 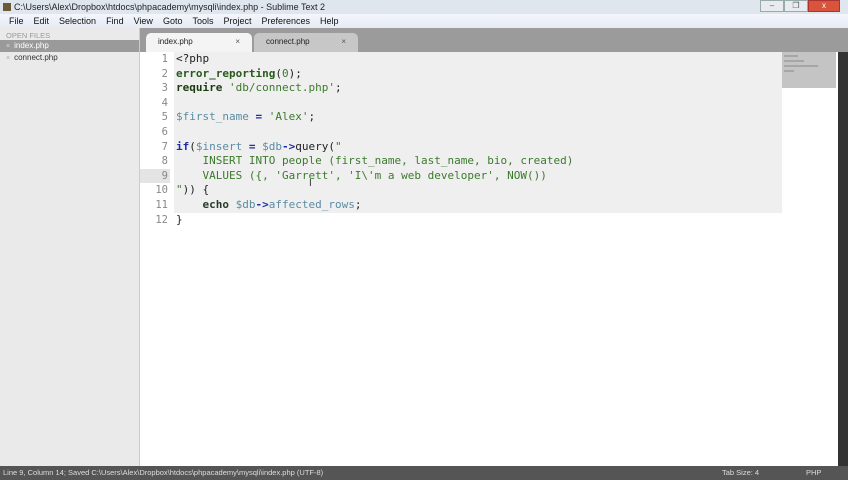 I want to click on code-token: require, so click(x=199, y=88).